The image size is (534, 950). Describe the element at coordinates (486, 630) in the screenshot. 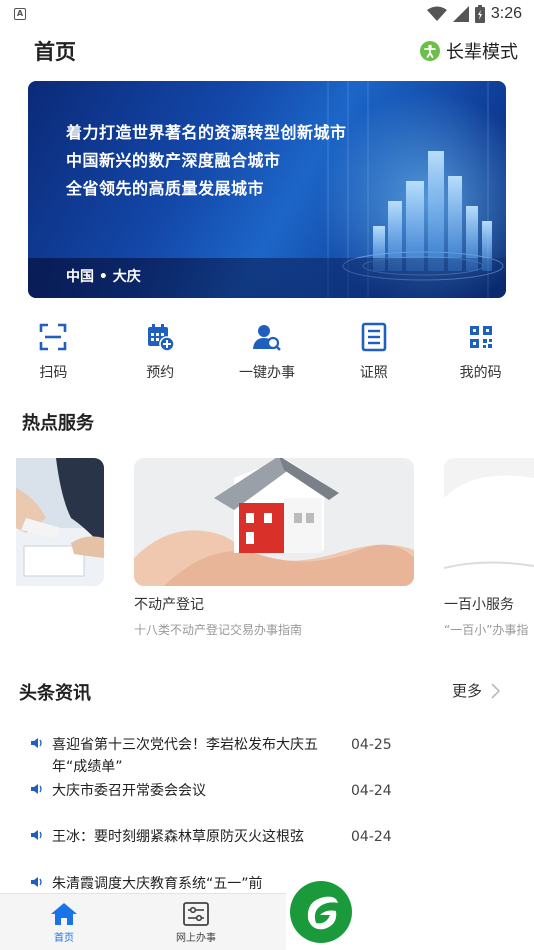

I see `service-desc: “一百小”办事指` at that location.